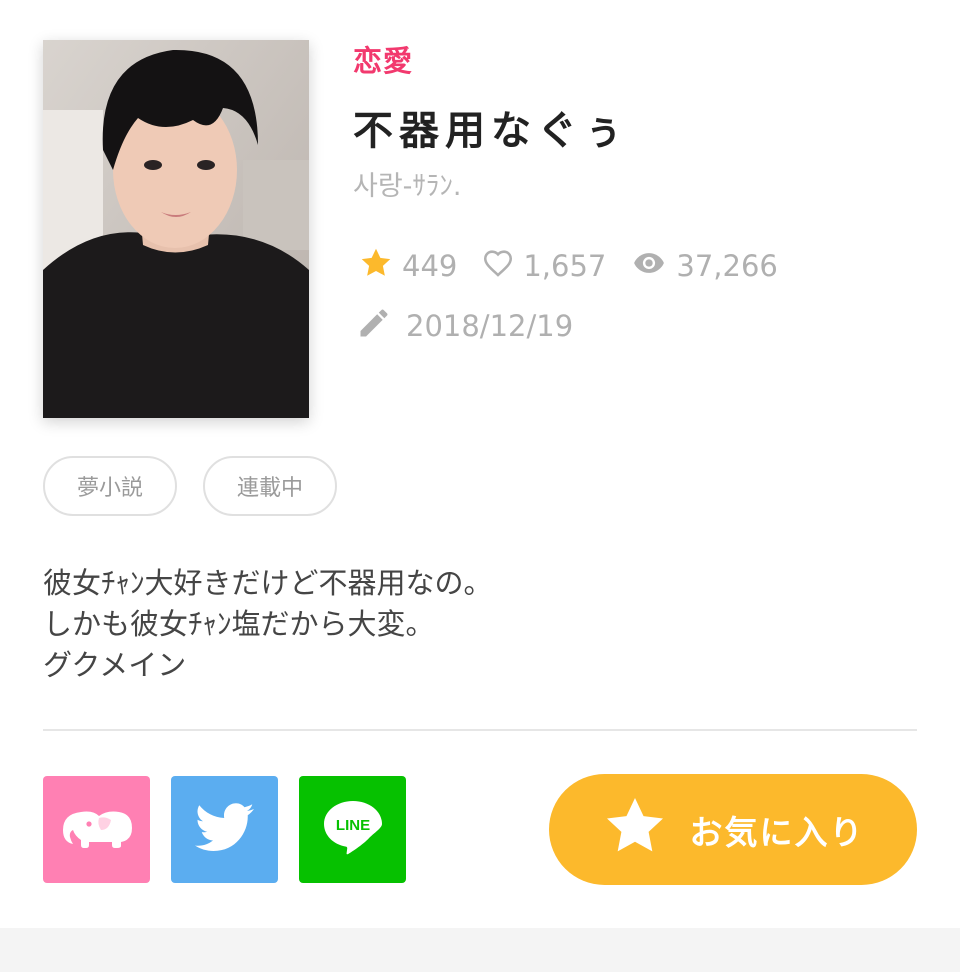 This screenshot has height=972, width=960. What do you see at coordinates (653, 266) in the screenshot?
I see `eye-icon` at bounding box center [653, 266].